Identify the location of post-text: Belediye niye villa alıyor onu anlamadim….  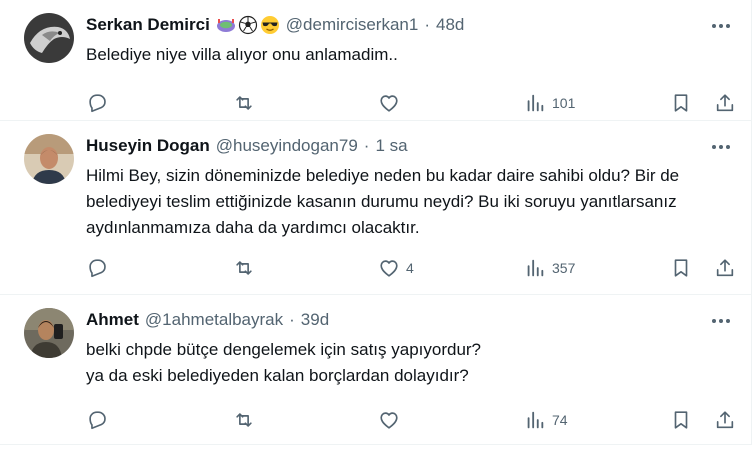
(242, 54).